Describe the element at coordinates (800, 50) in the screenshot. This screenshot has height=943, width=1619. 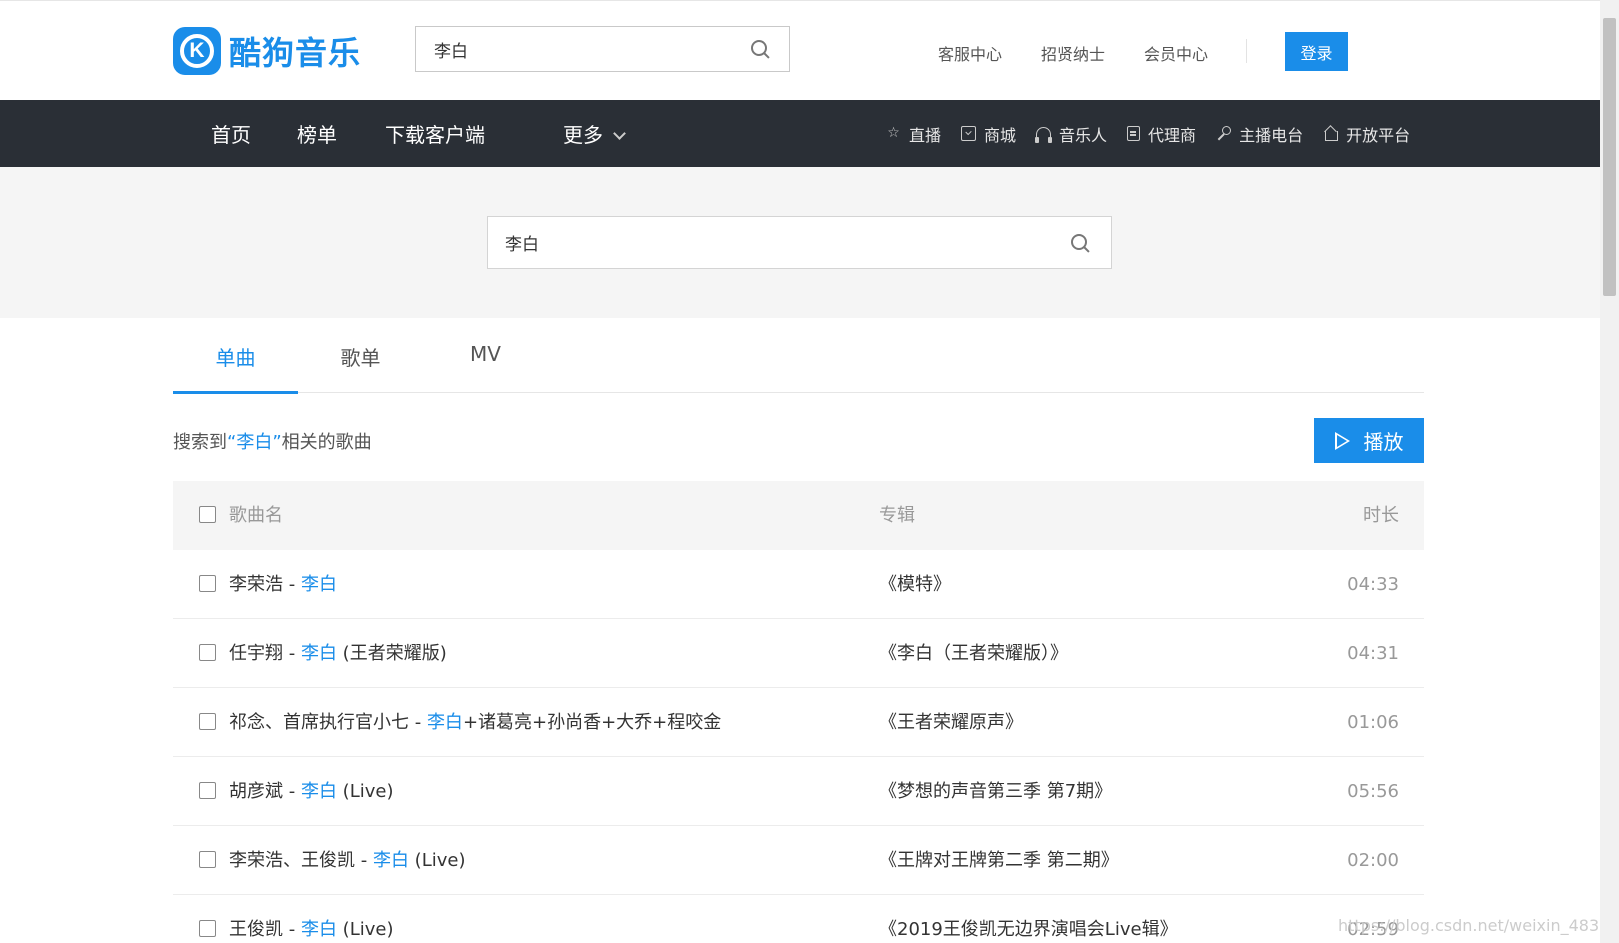
I see `top-header: K 酷狗音乐 客服中心 招贤纳士 会员中心 登录` at that location.